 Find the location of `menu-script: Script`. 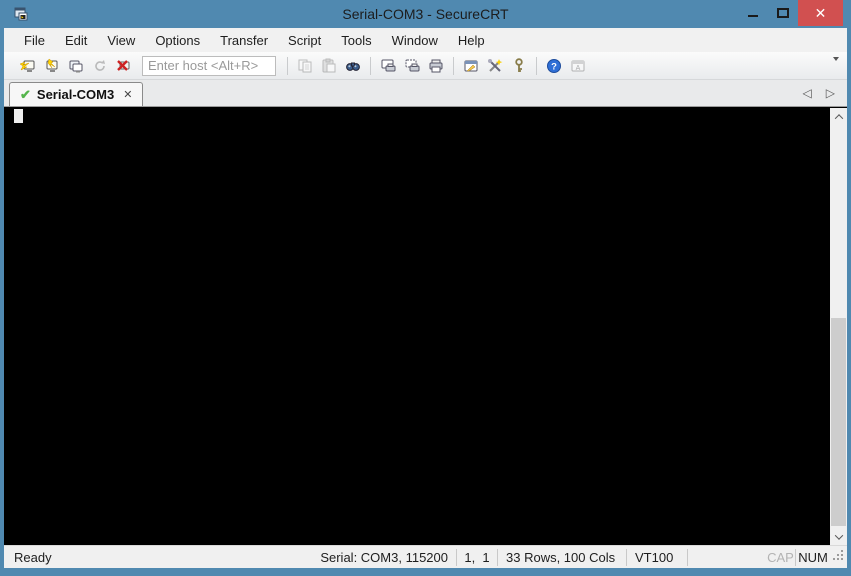

menu-script: Script is located at coordinates (304, 40).